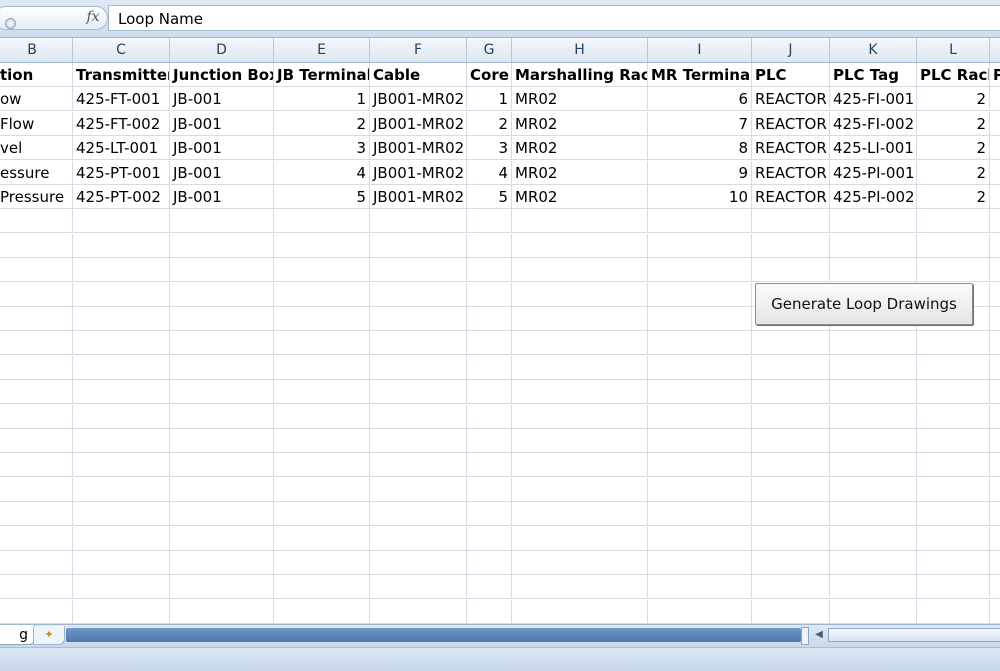  What do you see at coordinates (418, 50) in the screenshot?
I see `column-header-f: F` at bounding box center [418, 50].